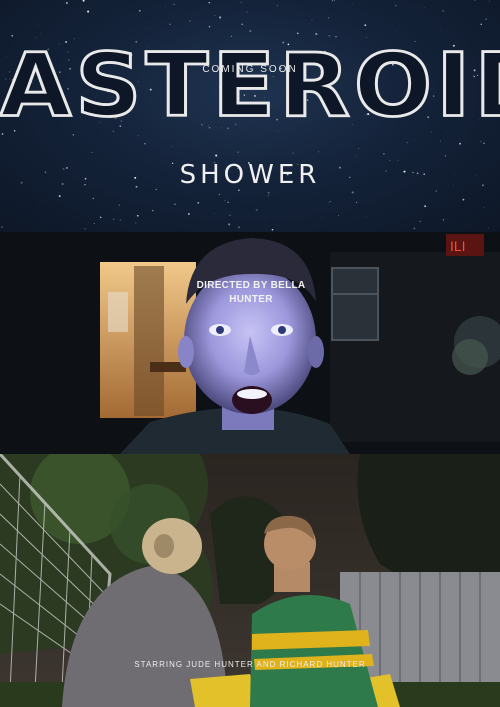  What do you see at coordinates (250, 85) in the screenshot?
I see `poster-title: ASTEROID` at bounding box center [250, 85].